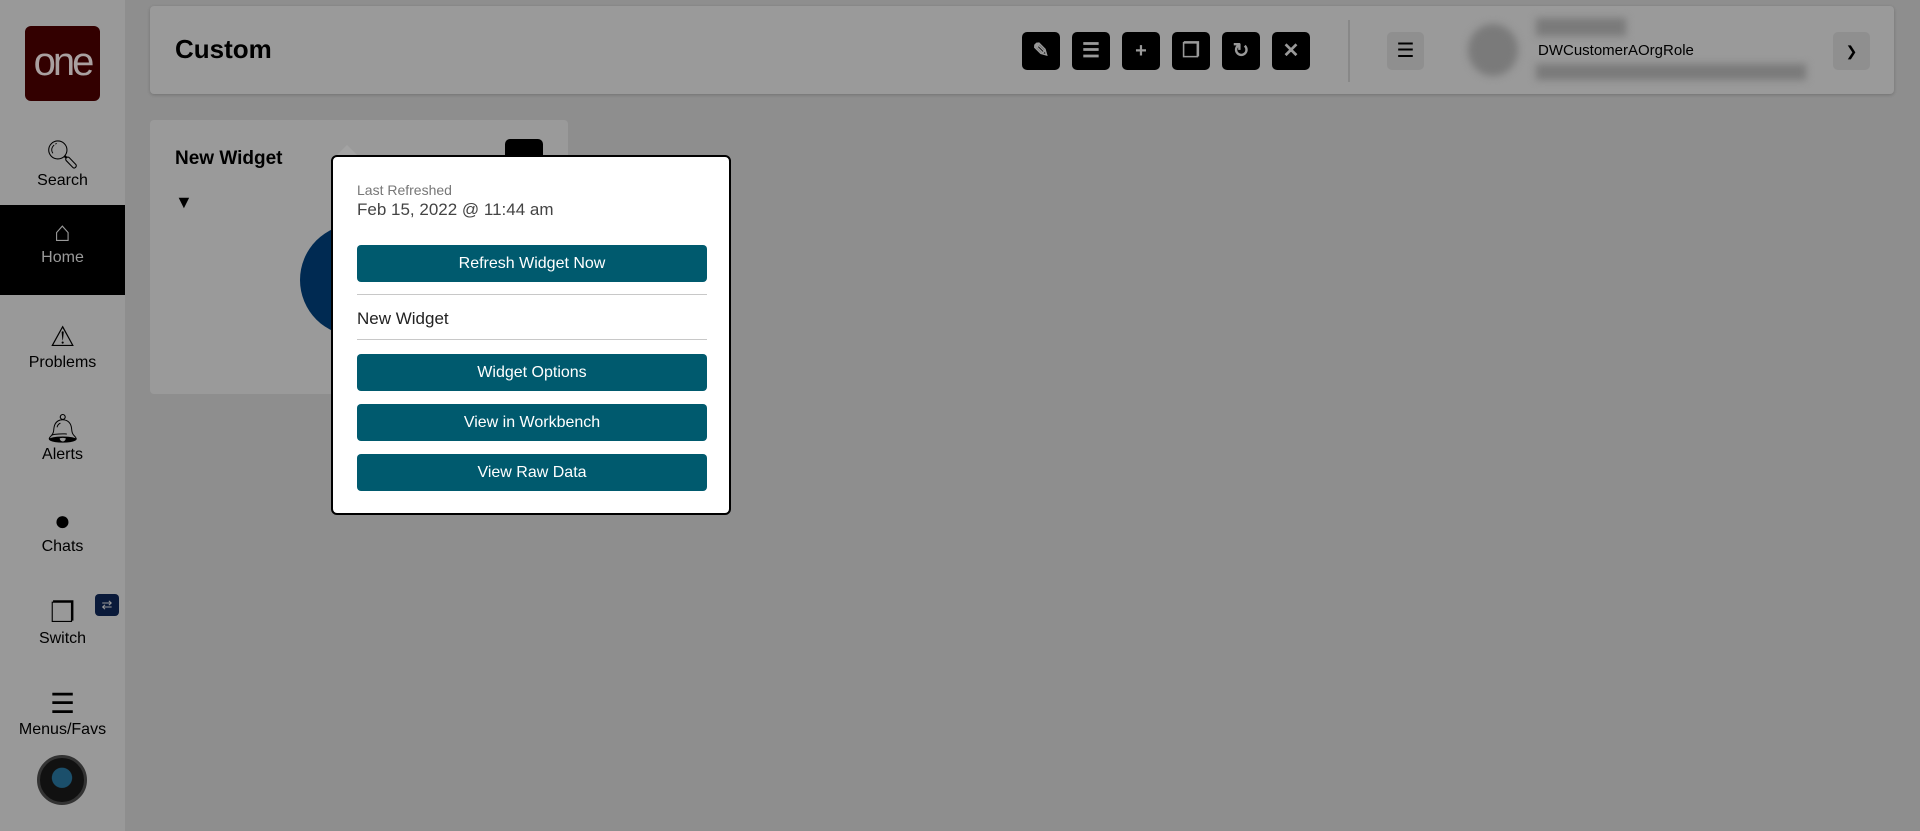 The width and height of the screenshot is (1920, 831). I want to click on sidebar-item-label: Alerts, so click(62, 454).